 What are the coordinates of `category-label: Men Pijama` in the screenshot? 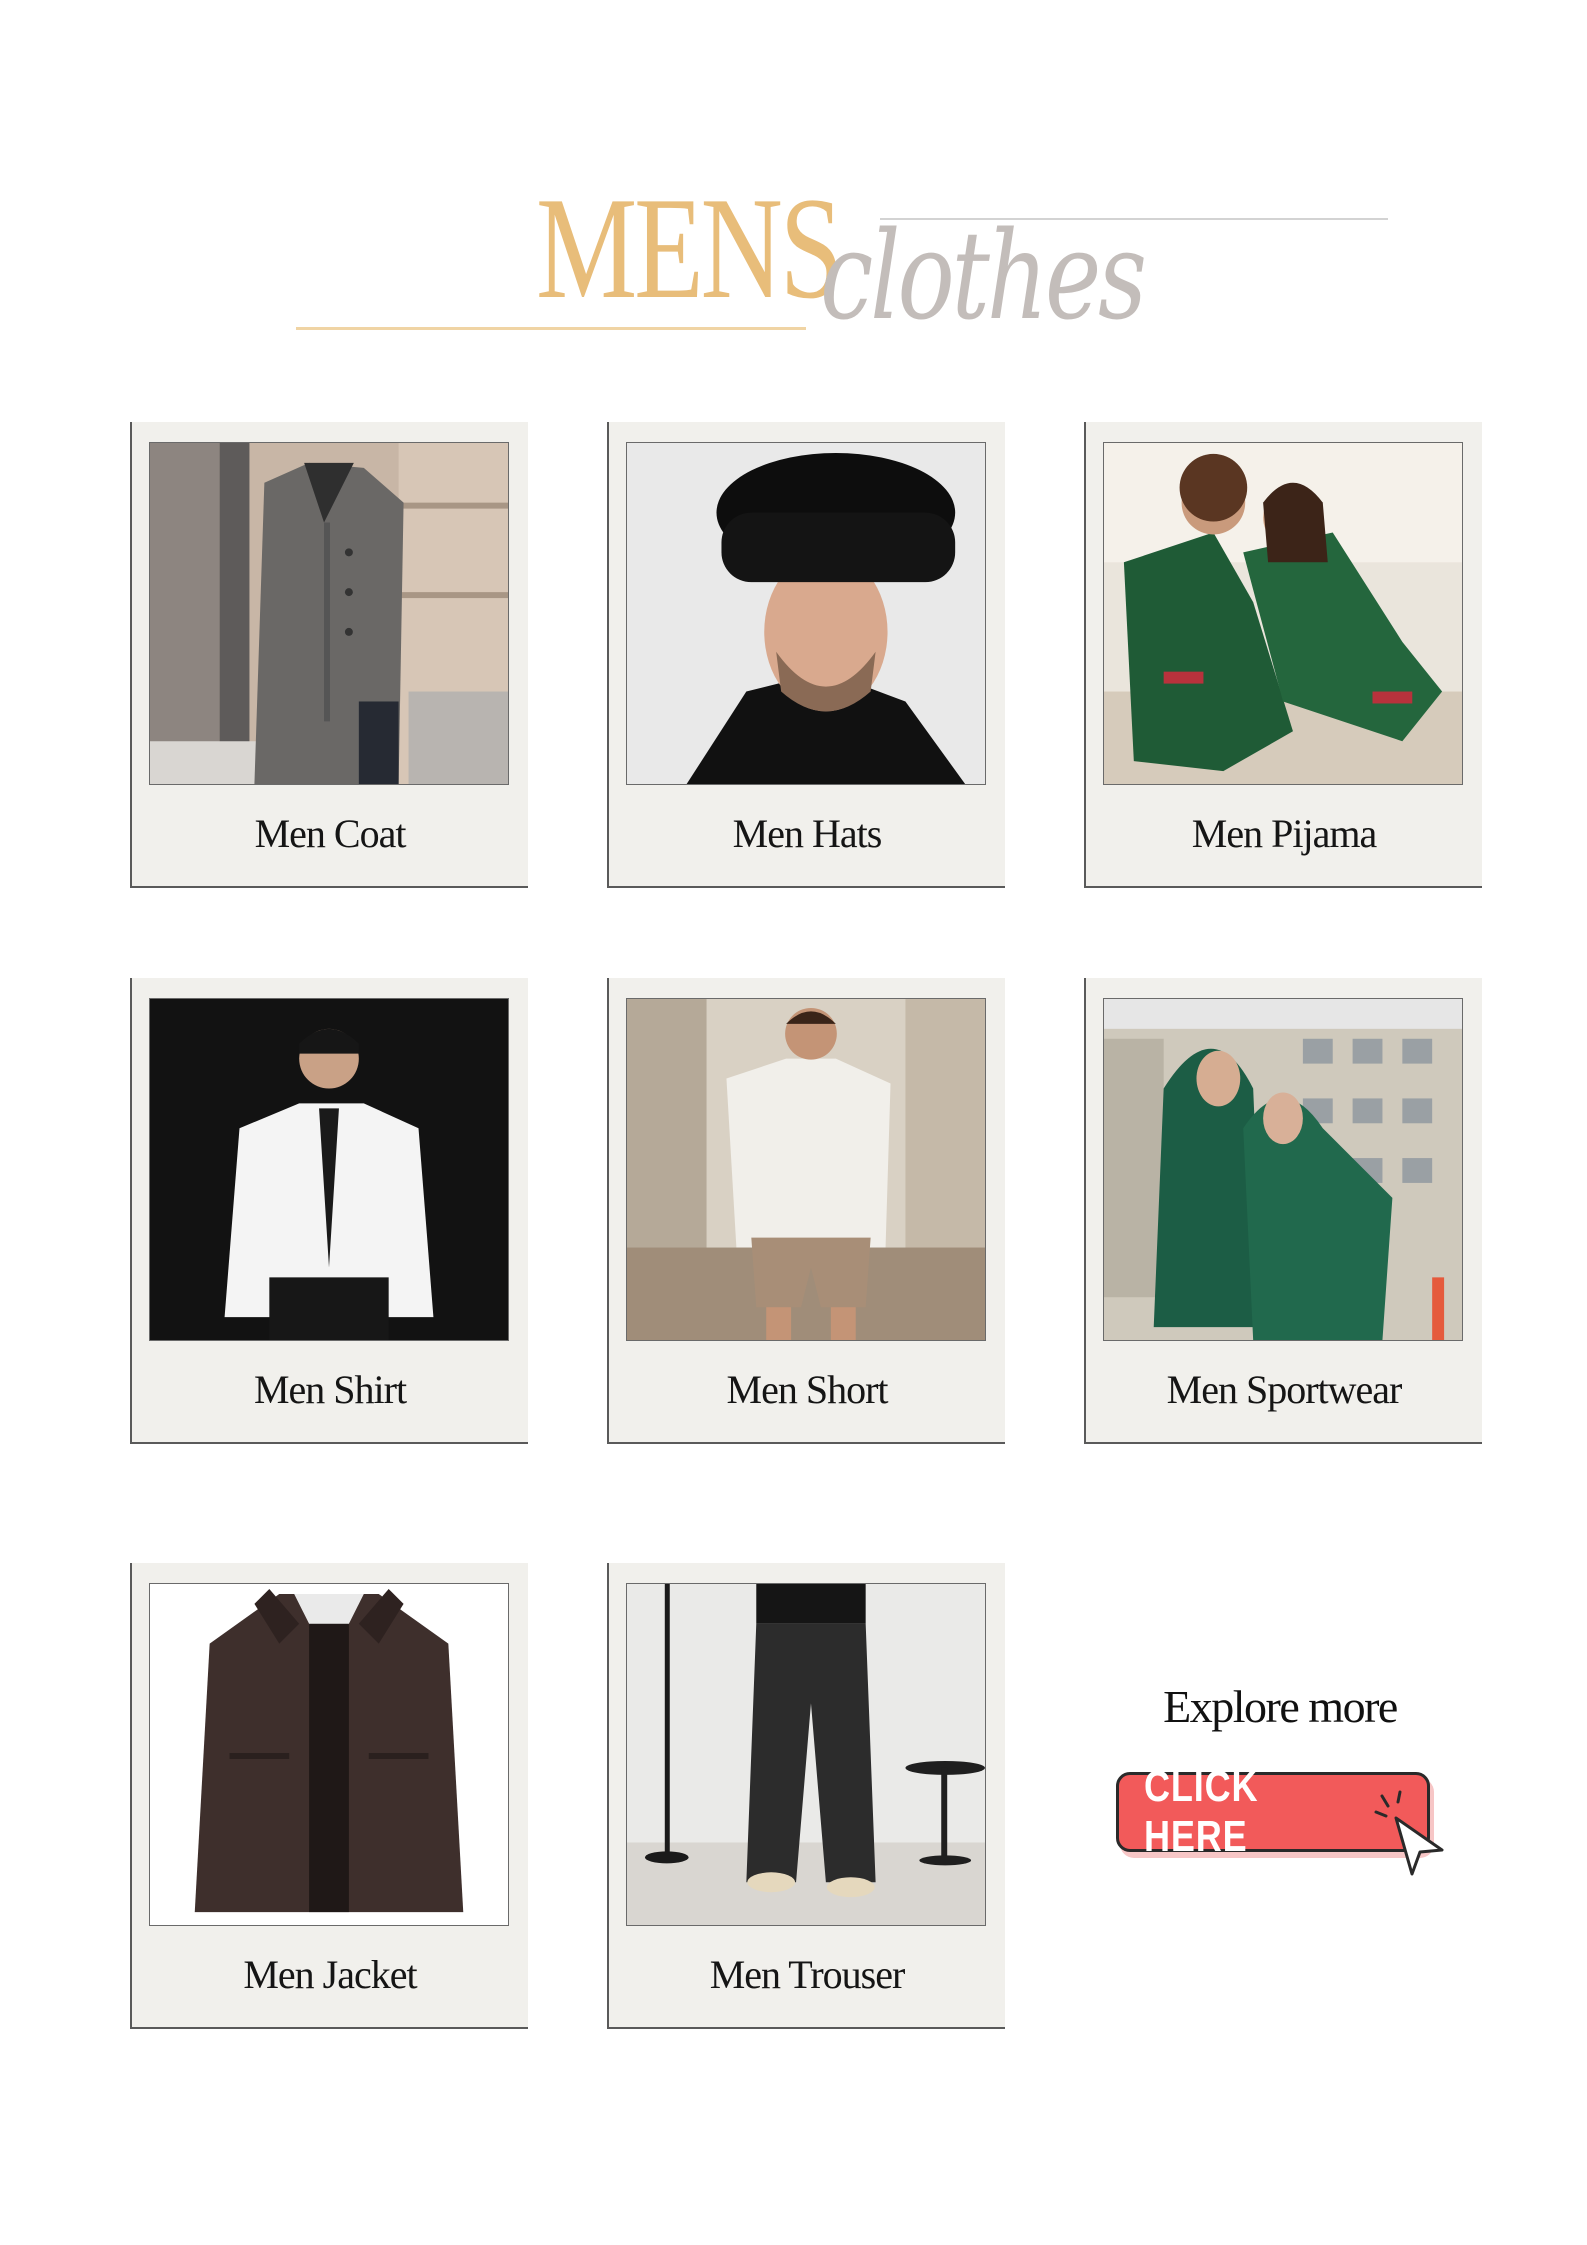 It's located at (1284, 833).